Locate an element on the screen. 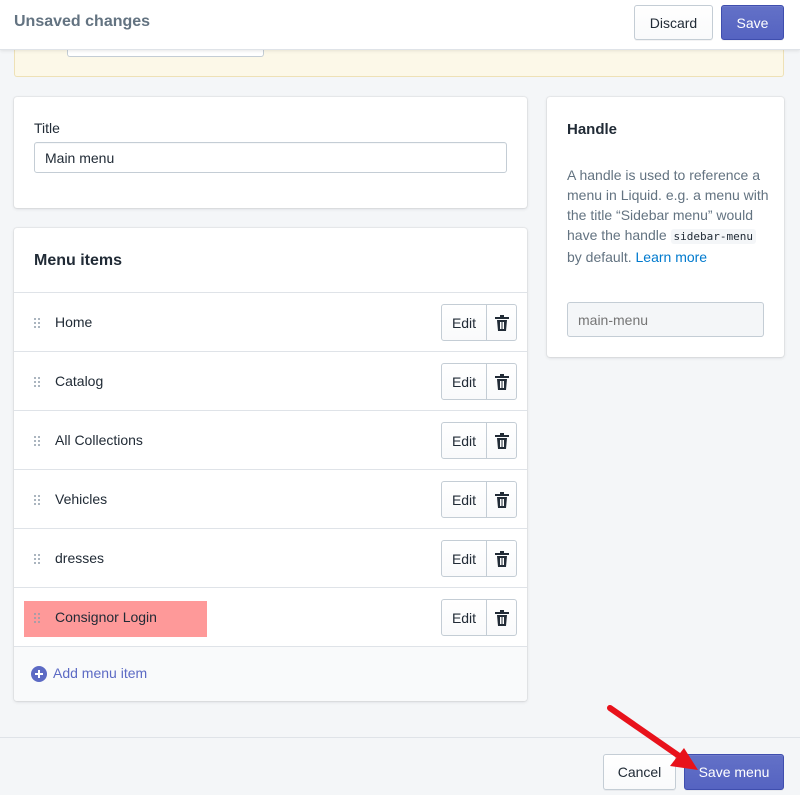 This screenshot has height=795, width=800. title-card: Title is located at coordinates (270, 152).